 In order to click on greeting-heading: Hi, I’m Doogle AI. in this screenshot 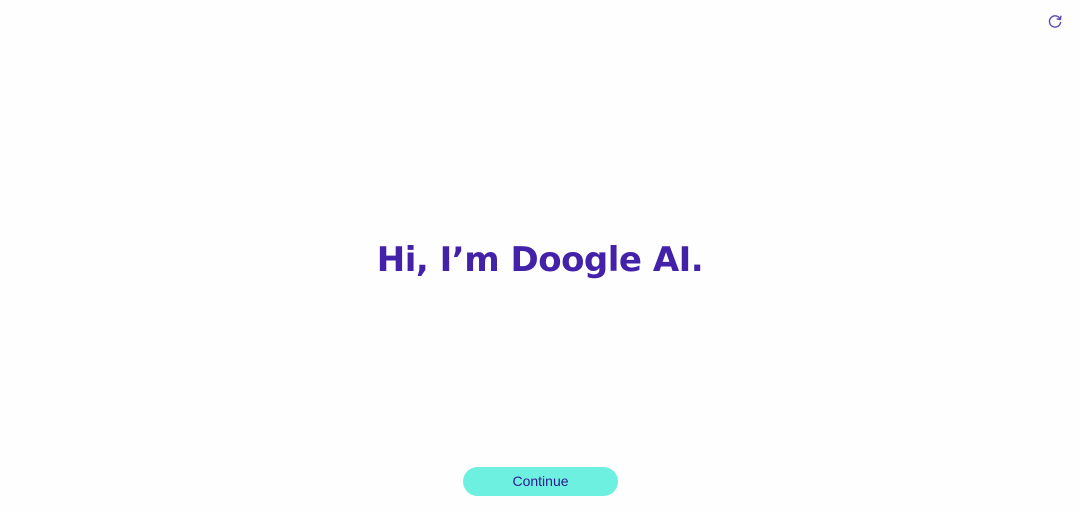, I will do `click(540, 260)`.